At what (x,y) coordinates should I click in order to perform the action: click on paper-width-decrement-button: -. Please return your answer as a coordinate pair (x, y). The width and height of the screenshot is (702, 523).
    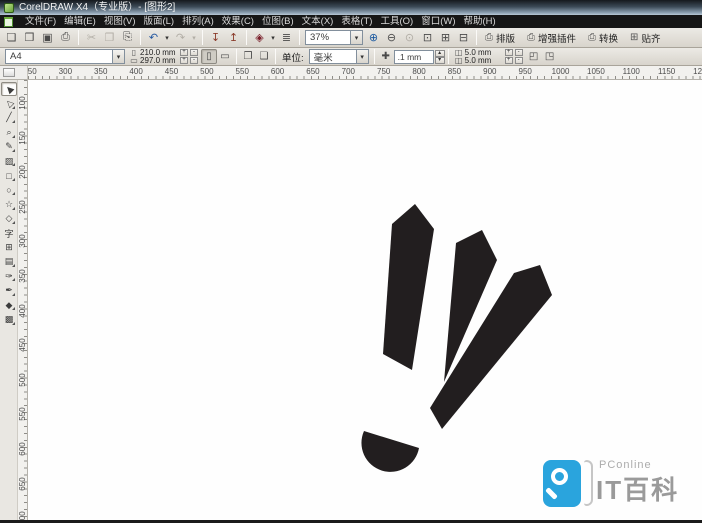
    Looking at the image, I should click on (194, 52).